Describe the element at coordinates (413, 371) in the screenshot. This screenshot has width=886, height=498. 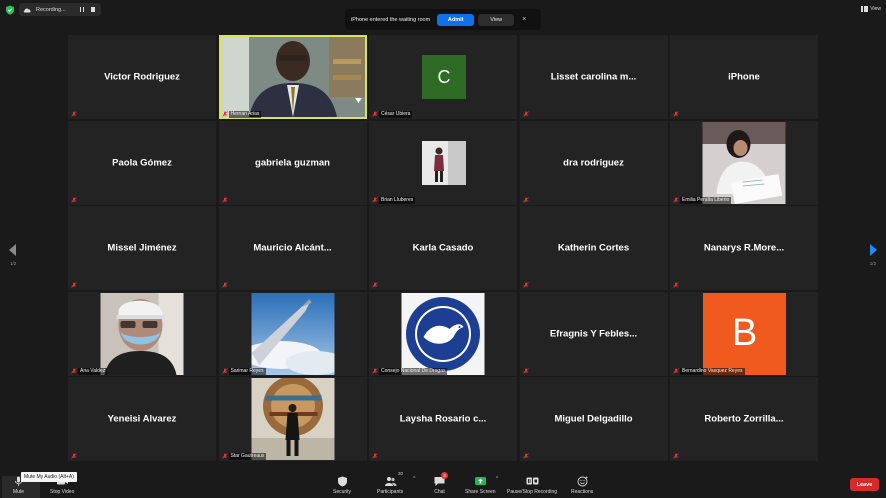
I see `participant-label: Consejo Nacional De Drogas` at that location.